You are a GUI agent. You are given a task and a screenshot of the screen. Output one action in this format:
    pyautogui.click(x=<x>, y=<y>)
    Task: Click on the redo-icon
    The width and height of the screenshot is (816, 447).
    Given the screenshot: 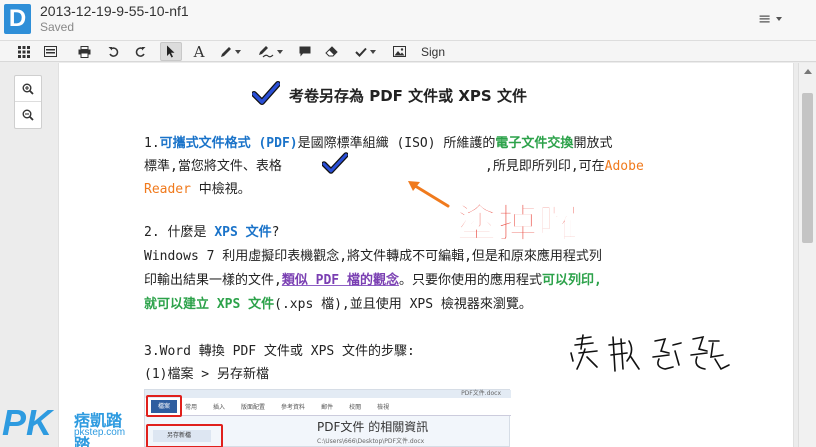 What is the action you would take?
    pyautogui.click(x=140, y=51)
    